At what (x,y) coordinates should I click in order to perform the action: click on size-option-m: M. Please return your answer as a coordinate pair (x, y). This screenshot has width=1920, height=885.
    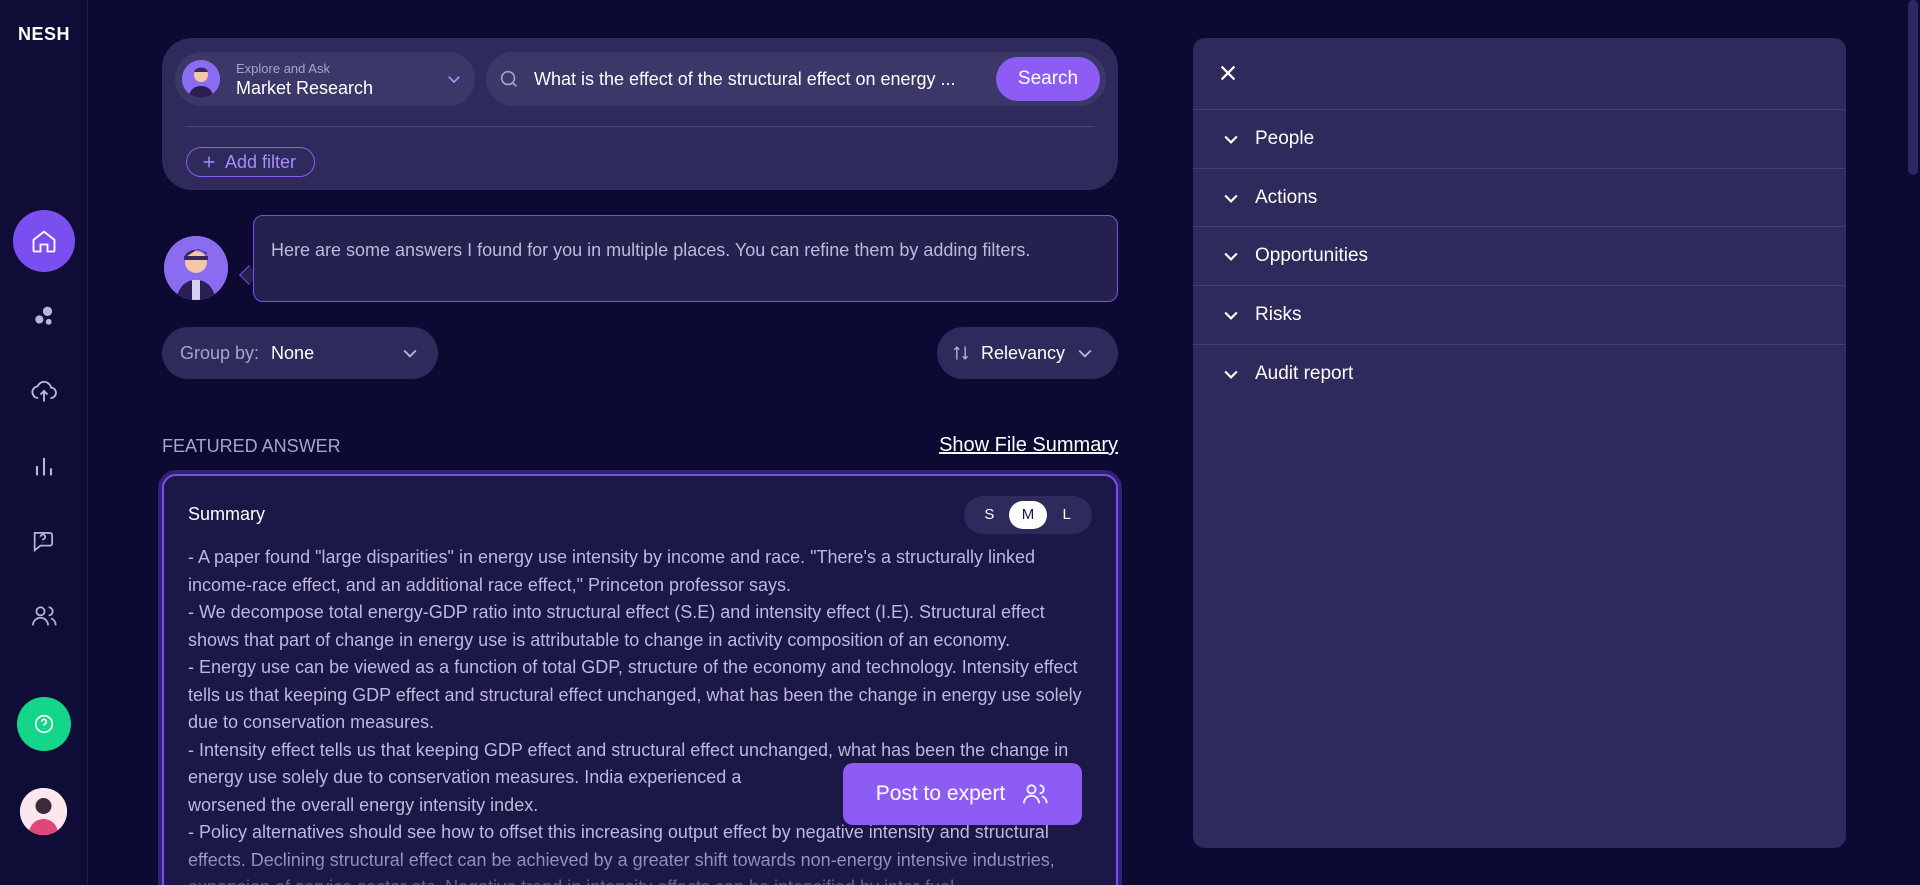
    Looking at the image, I should click on (1028, 515).